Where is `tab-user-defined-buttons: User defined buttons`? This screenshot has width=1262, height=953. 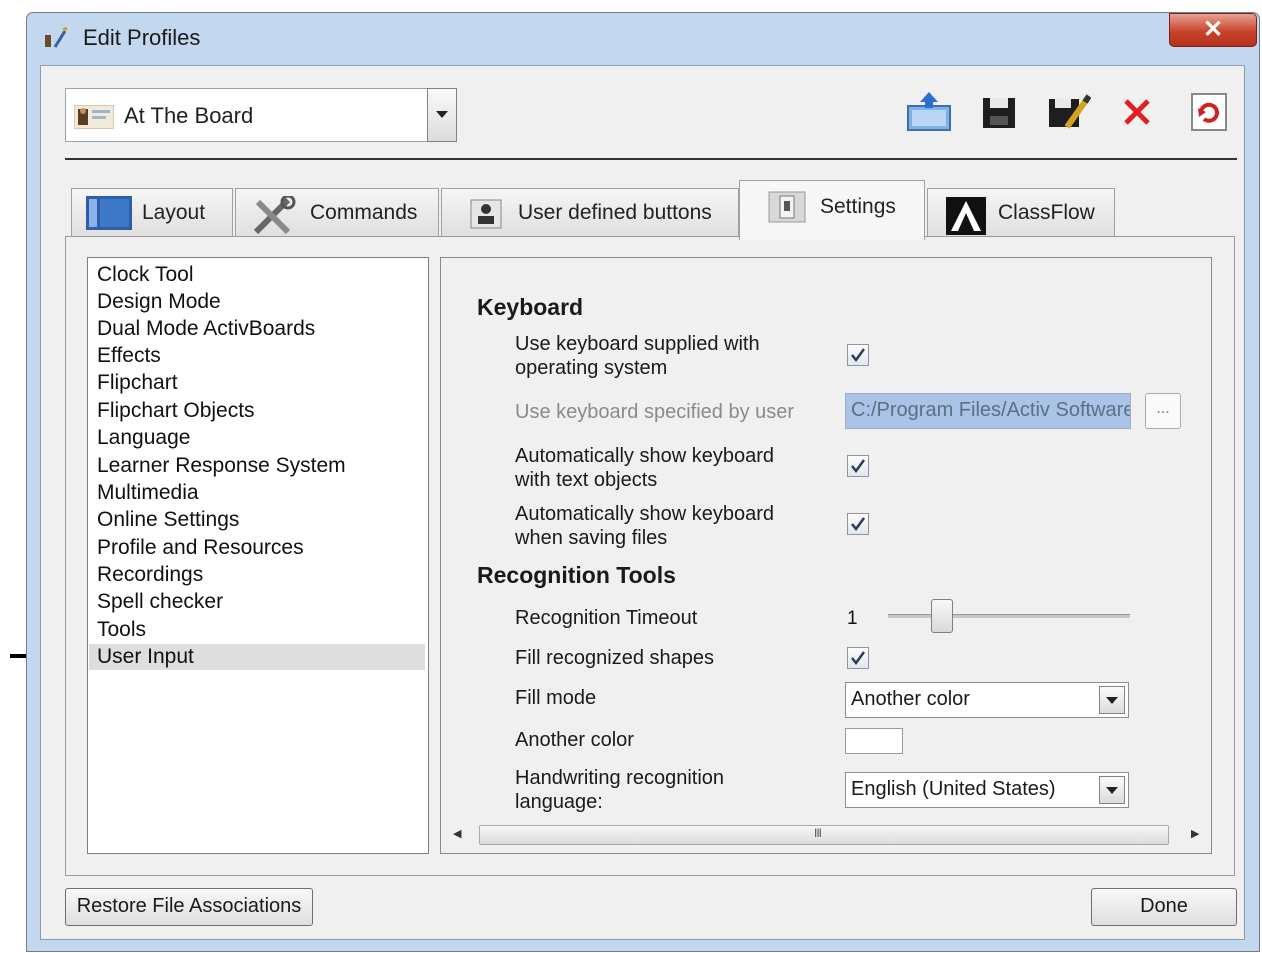
tab-user-defined-buttons: User defined buttons is located at coordinates (590, 213).